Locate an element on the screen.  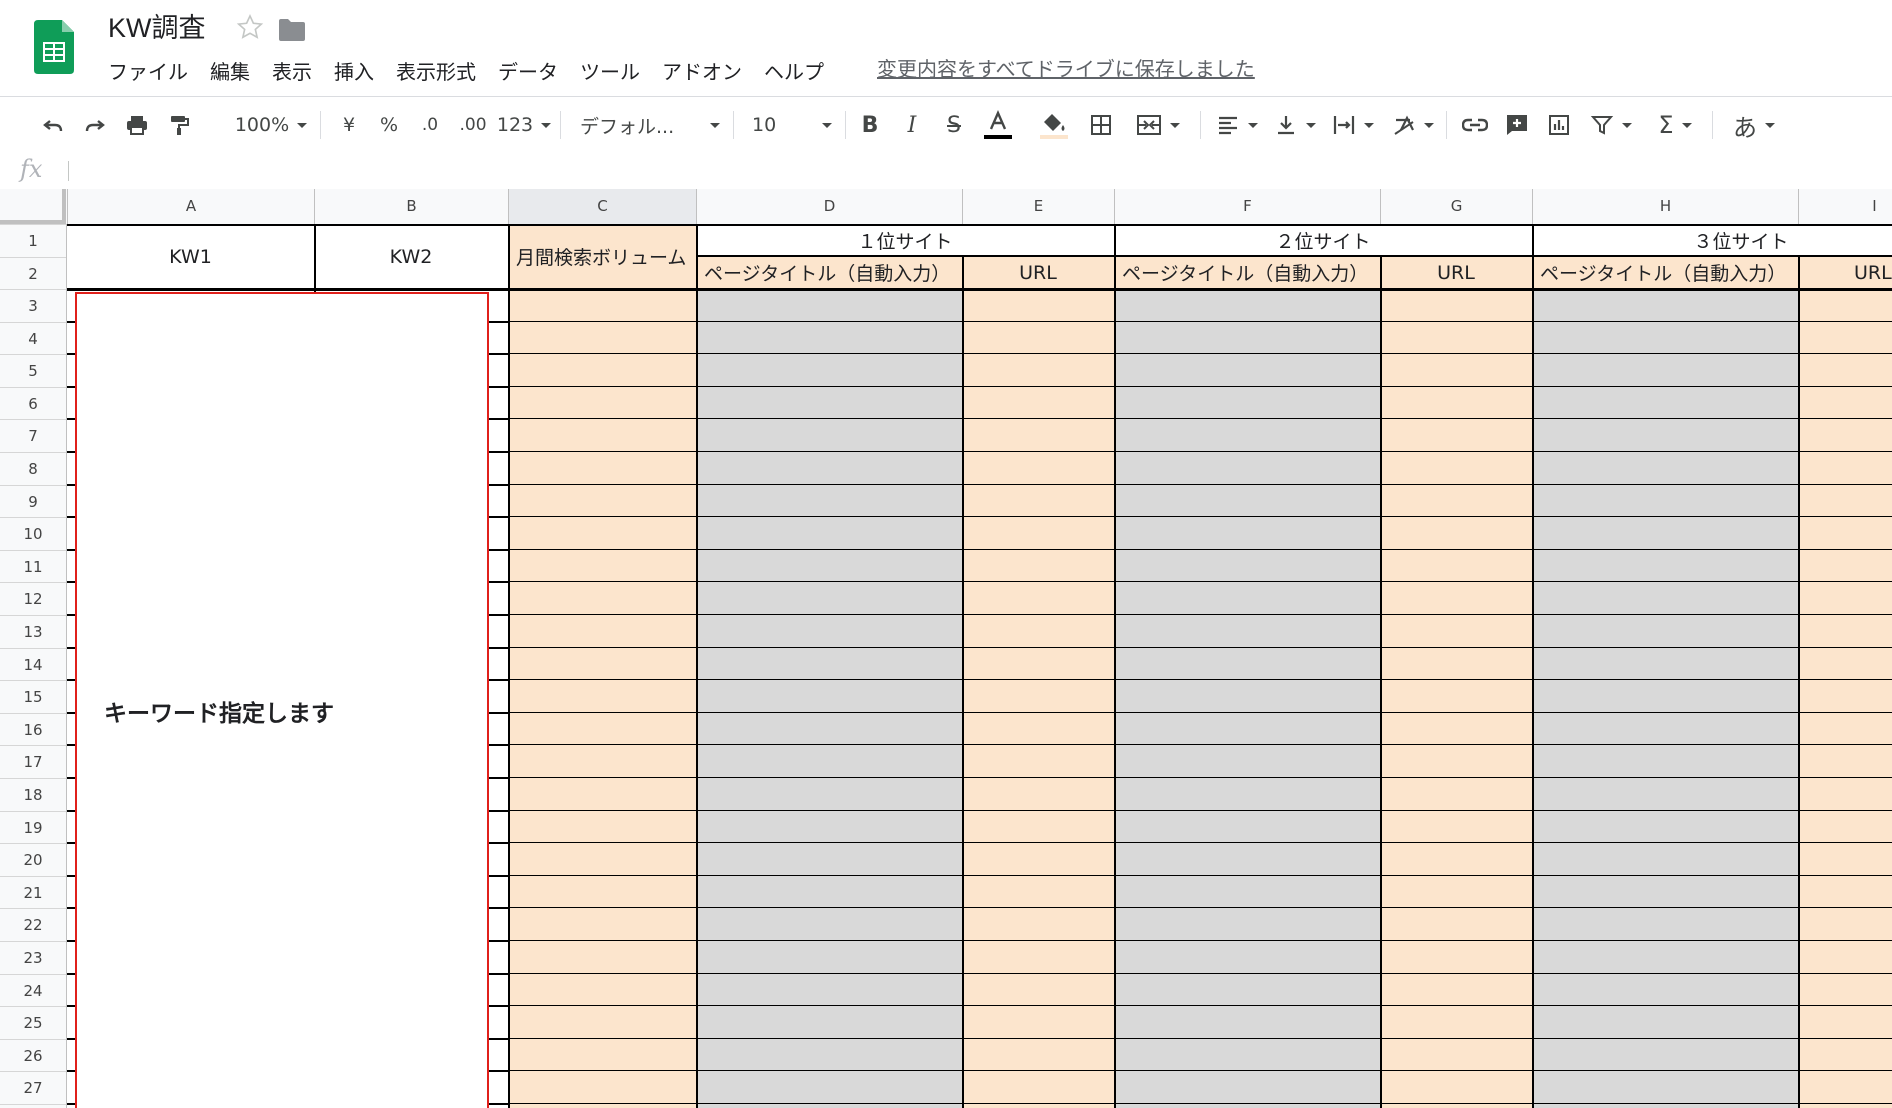
select-all-corner is located at coordinates (33, 206).